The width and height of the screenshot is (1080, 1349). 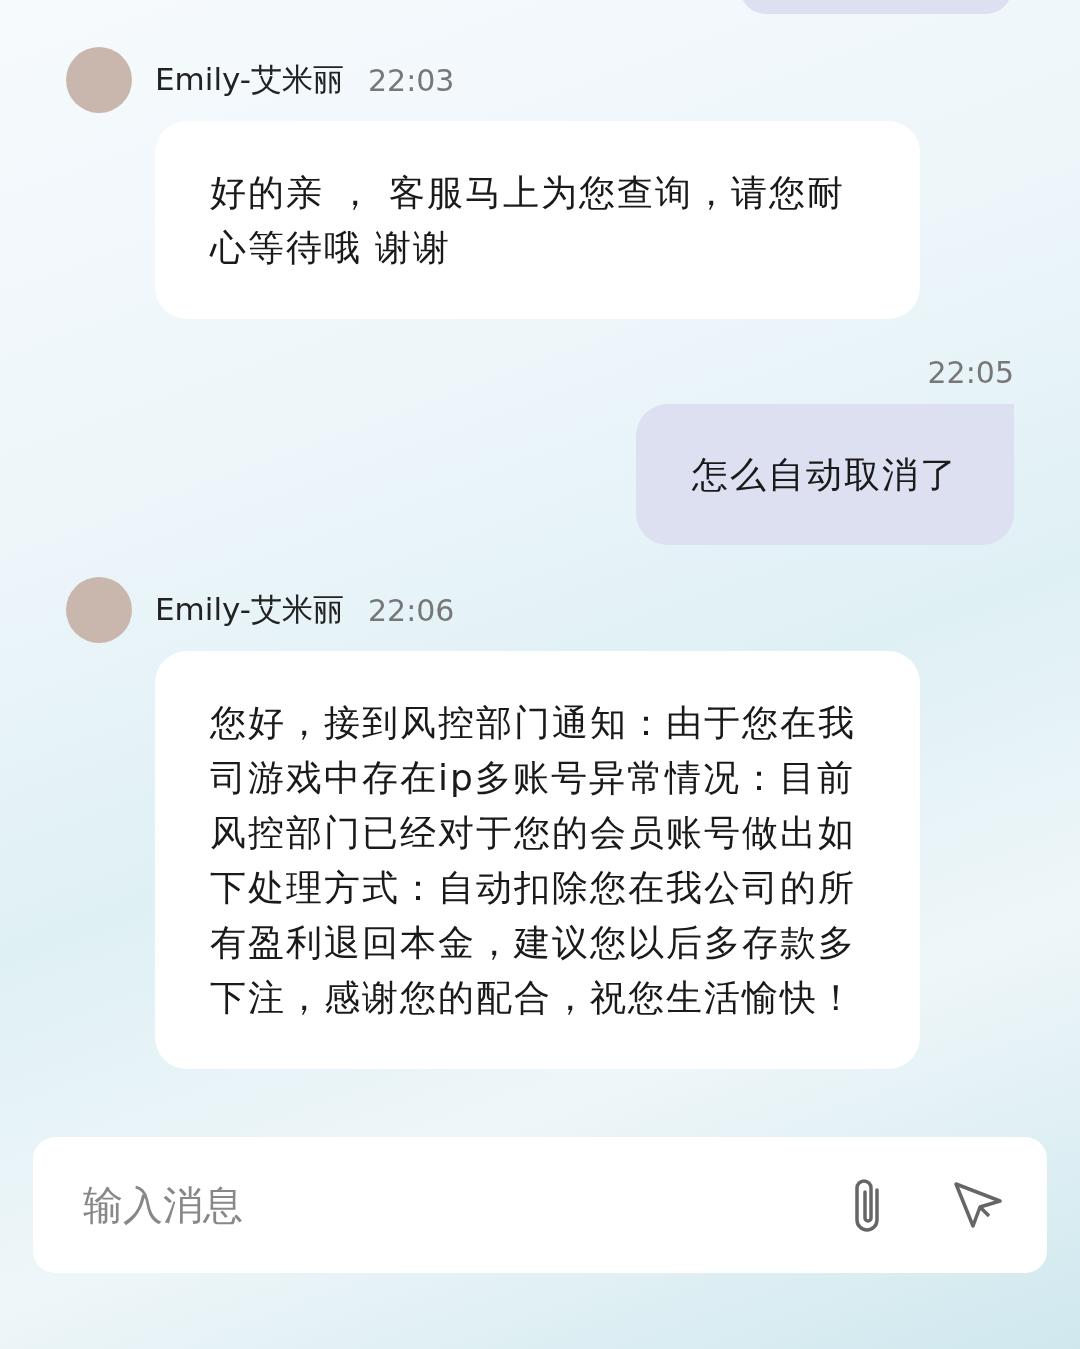 What do you see at coordinates (970, 372) in the screenshot?
I see `message-time: 22:05` at bounding box center [970, 372].